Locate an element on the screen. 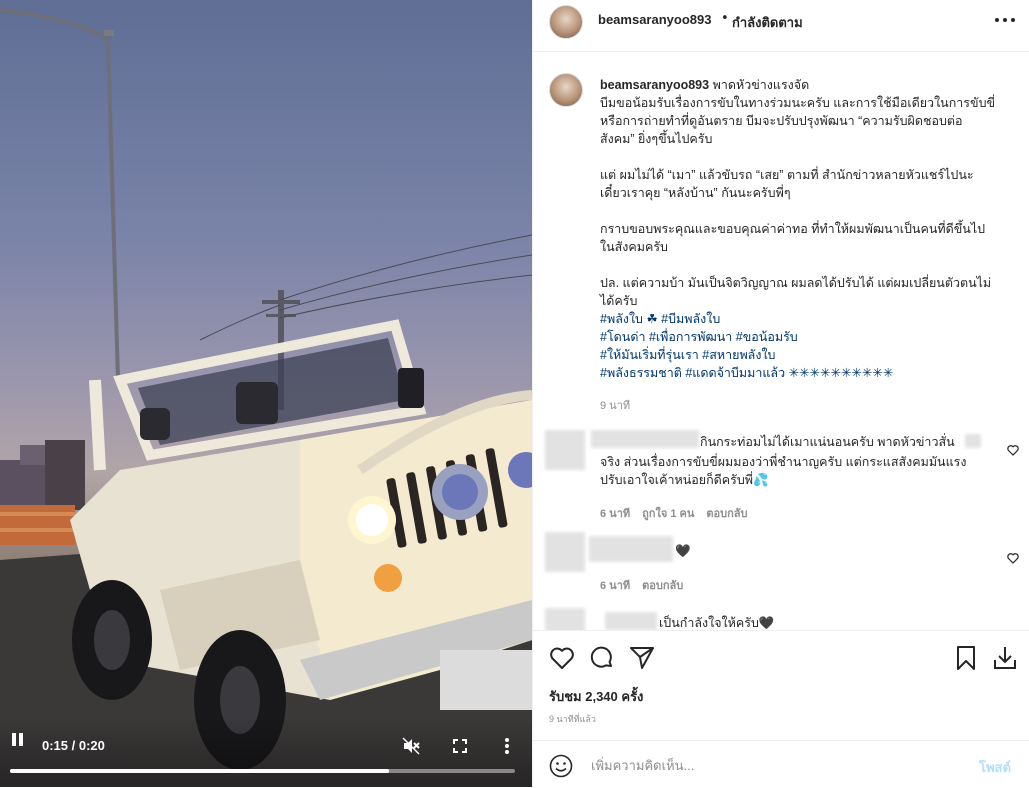 The height and width of the screenshot is (788, 1029). fullscreen-icon is located at coordinates (460, 745).